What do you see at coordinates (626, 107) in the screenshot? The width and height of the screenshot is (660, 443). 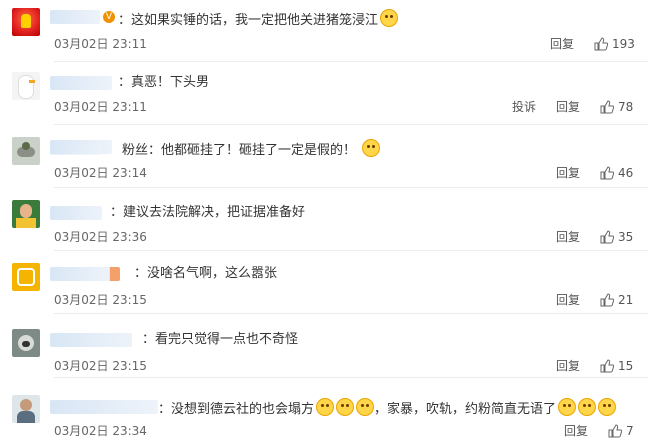 I see `like-count: 78` at bounding box center [626, 107].